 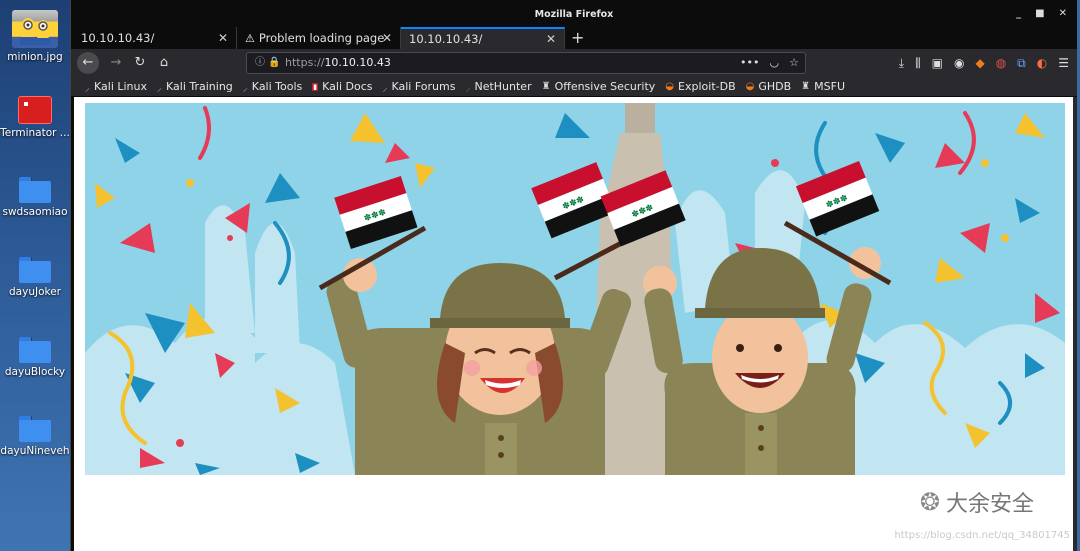 What do you see at coordinates (1039, 14) in the screenshot?
I see `maximize-button: ■` at bounding box center [1039, 14].